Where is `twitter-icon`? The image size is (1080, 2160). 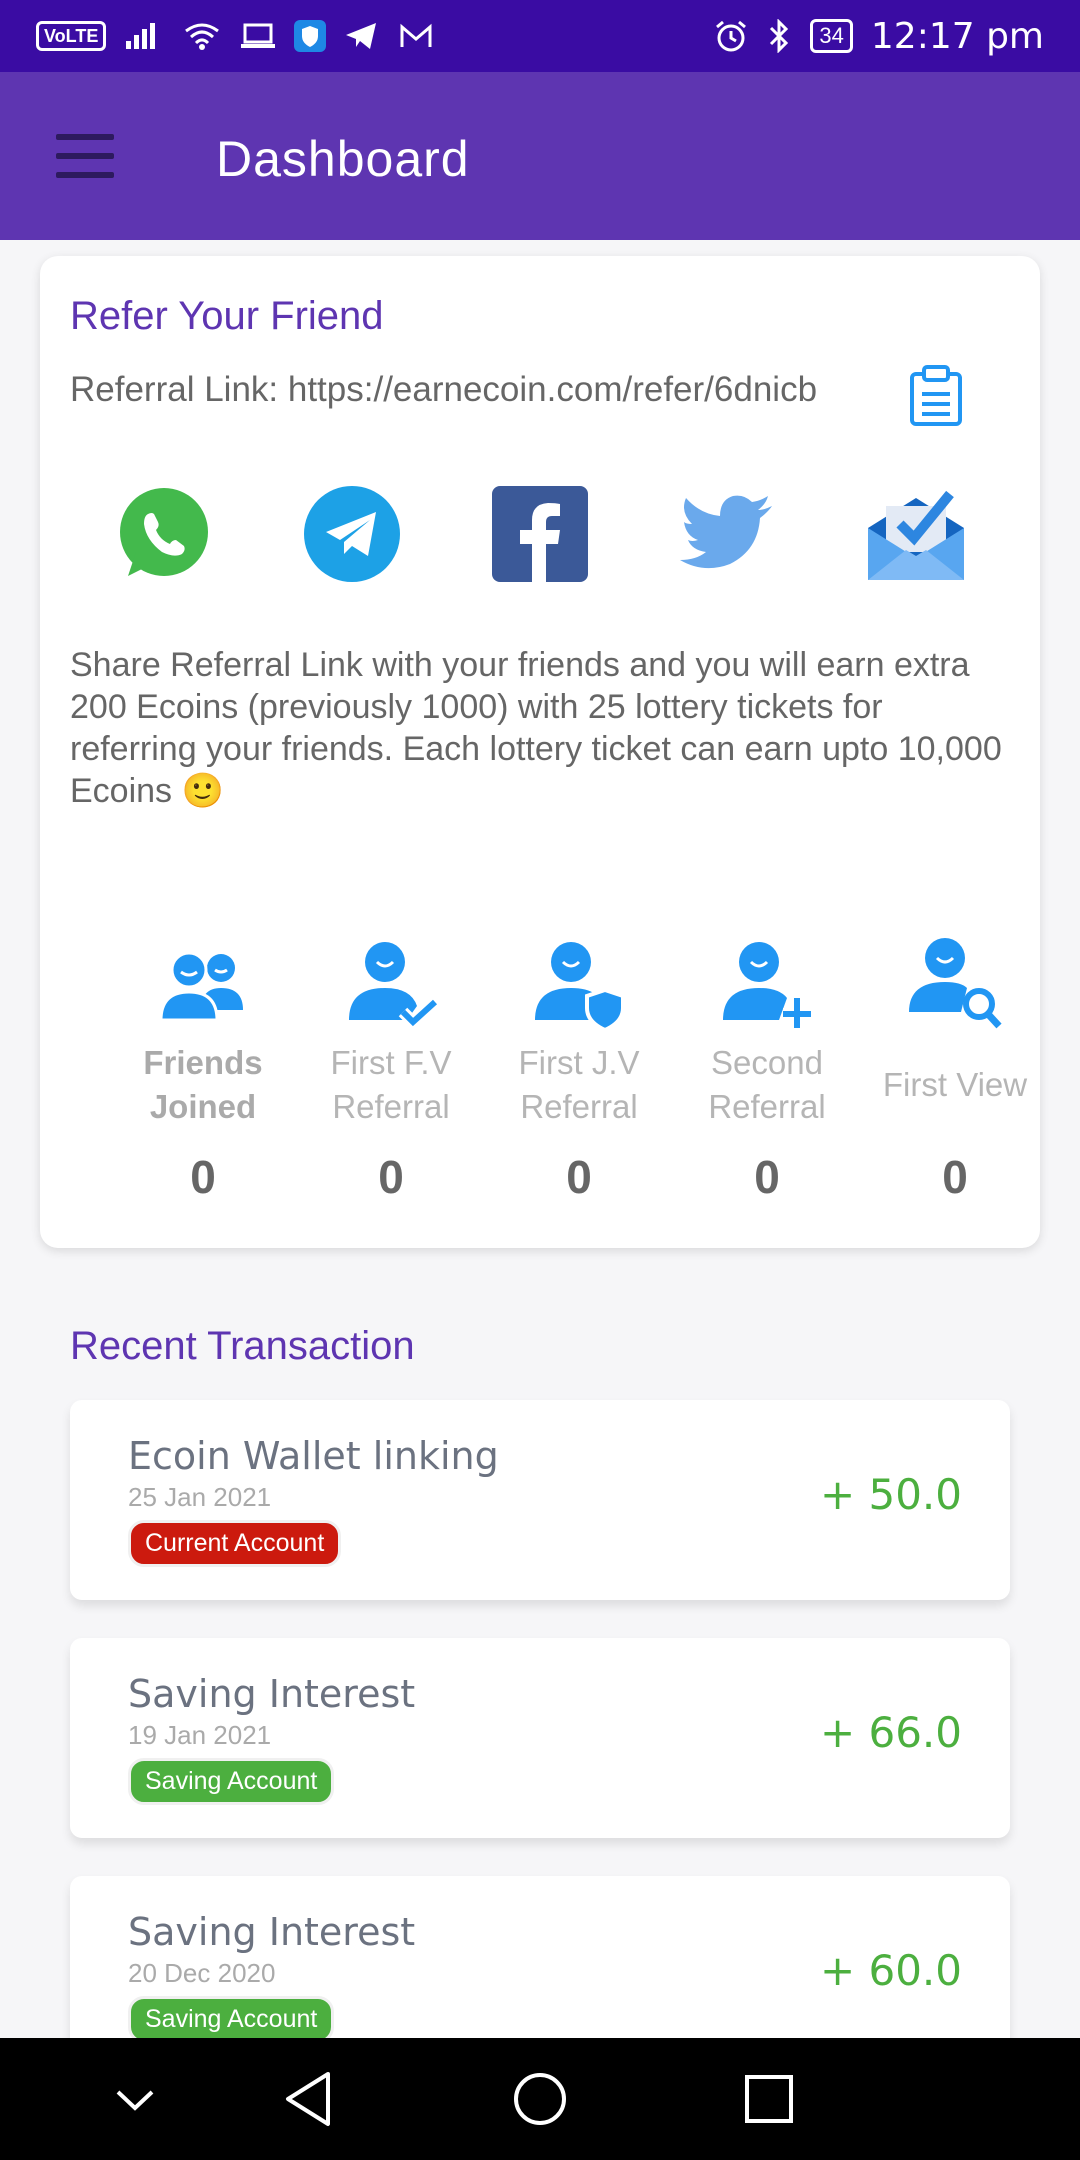
twitter-icon is located at coordinates (728, 534).